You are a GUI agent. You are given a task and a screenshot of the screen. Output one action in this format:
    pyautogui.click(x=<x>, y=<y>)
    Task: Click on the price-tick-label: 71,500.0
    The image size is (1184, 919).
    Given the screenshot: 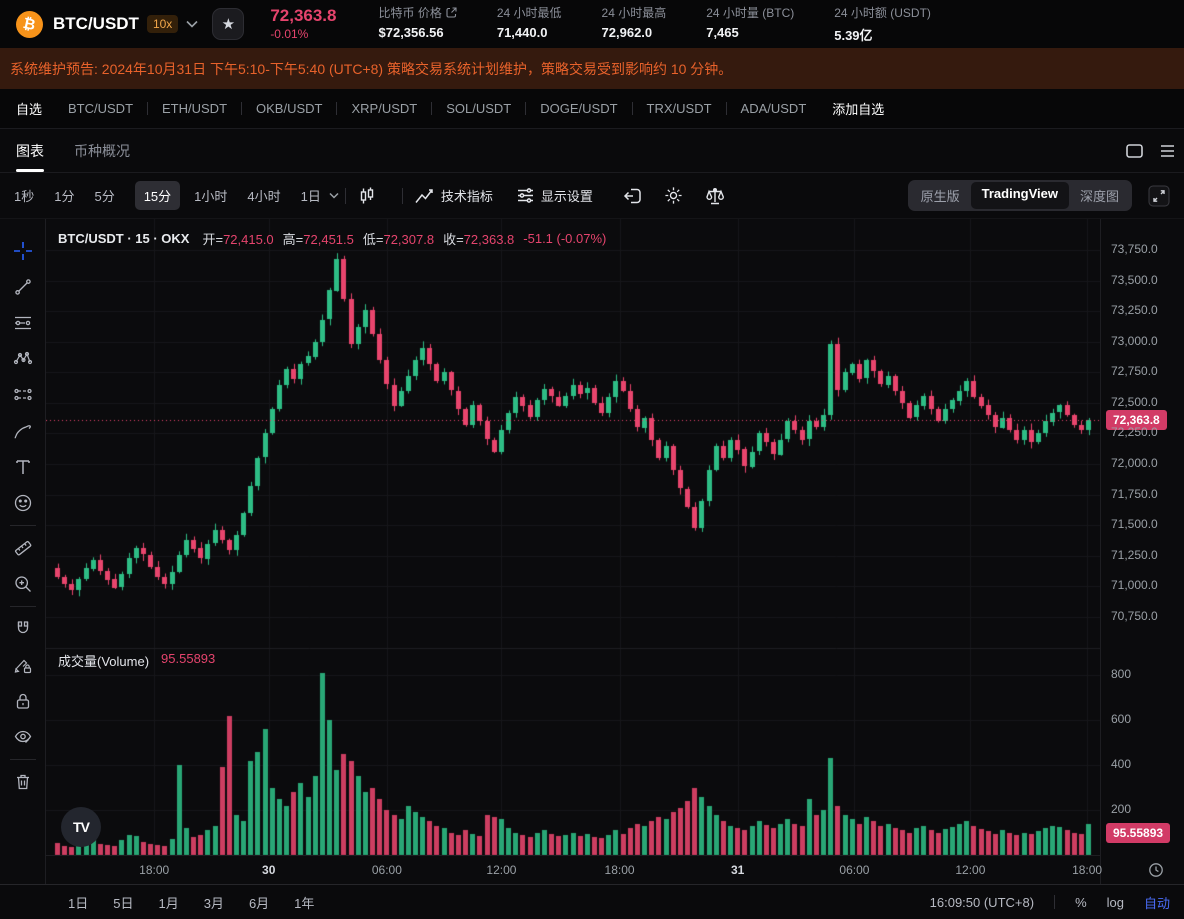 What is the action you would take?
    pyautogui.click(x=1134, y=524)
    